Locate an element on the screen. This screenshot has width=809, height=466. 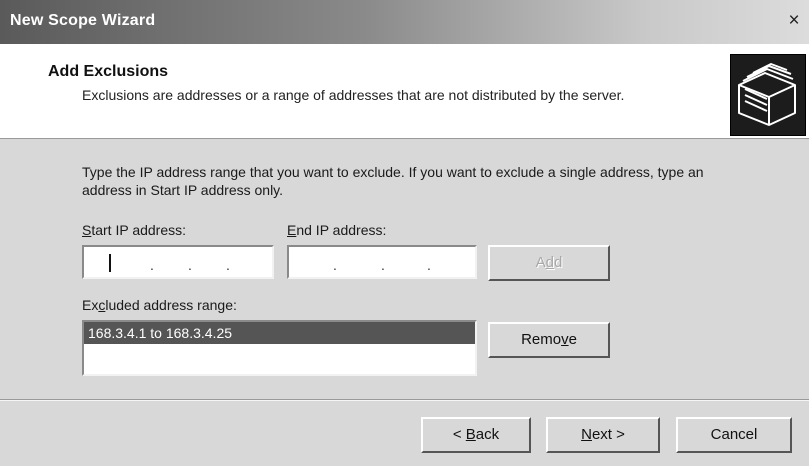
title-bar: New Scope Wizard × is located at coordinates (404, 22).